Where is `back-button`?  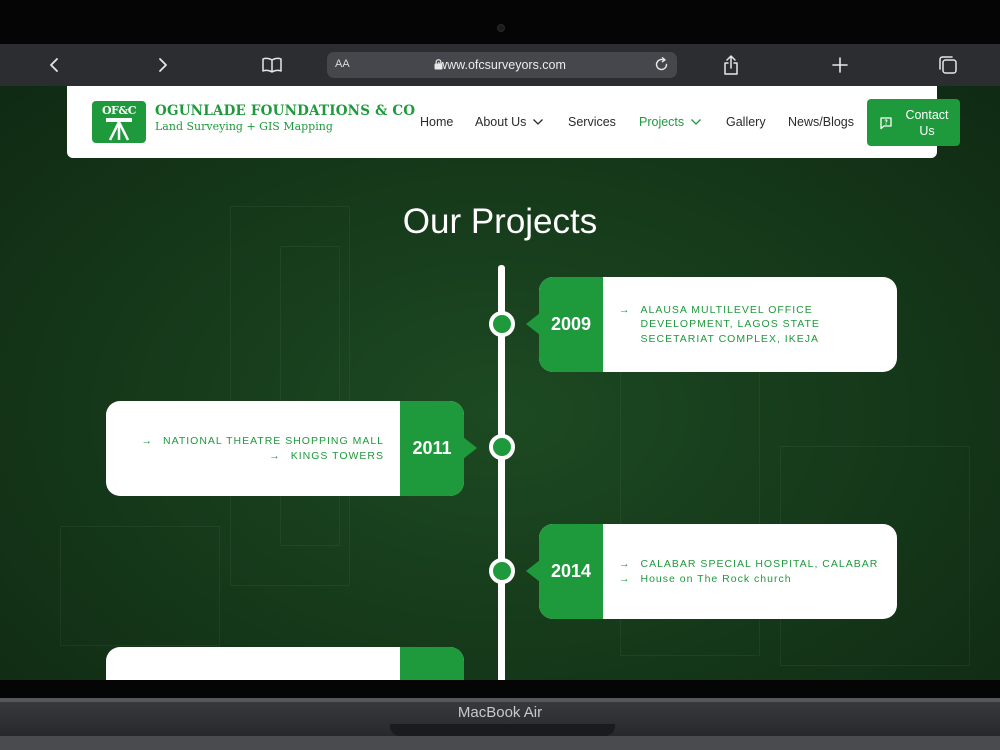
back-button is located at coordinates (54, 65).